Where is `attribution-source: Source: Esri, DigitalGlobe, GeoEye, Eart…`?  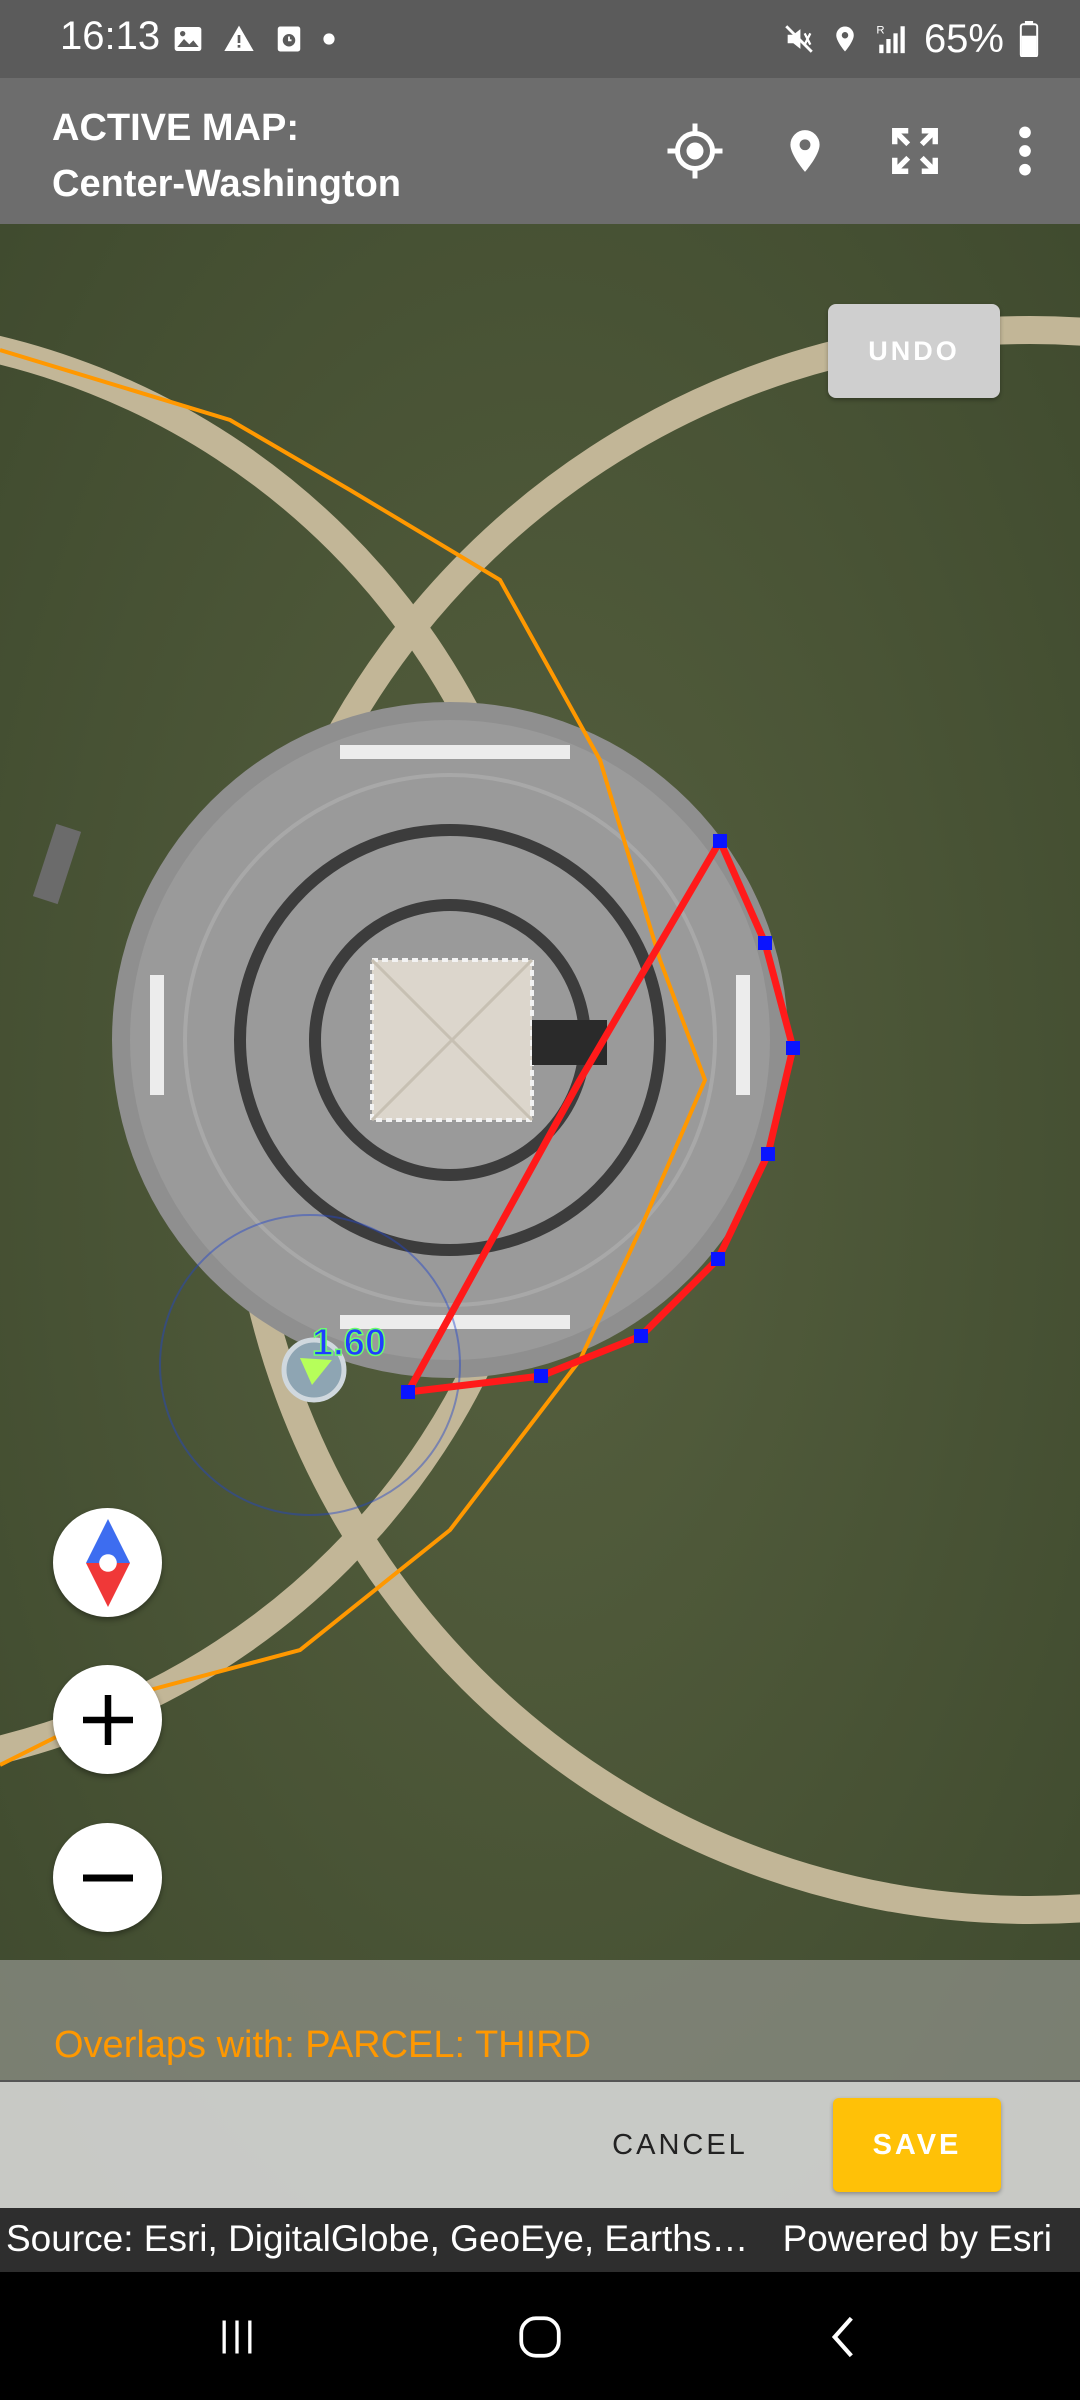 attribution-source: Source: Esri, DigitalGlobe, GeoEye, Eart… is located at coordinates (377, 2238).